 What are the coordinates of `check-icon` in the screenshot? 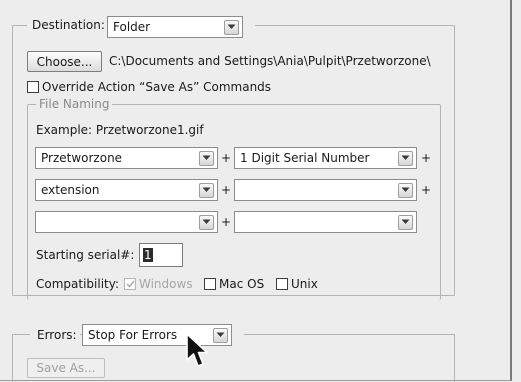 It's located at (130, 284).